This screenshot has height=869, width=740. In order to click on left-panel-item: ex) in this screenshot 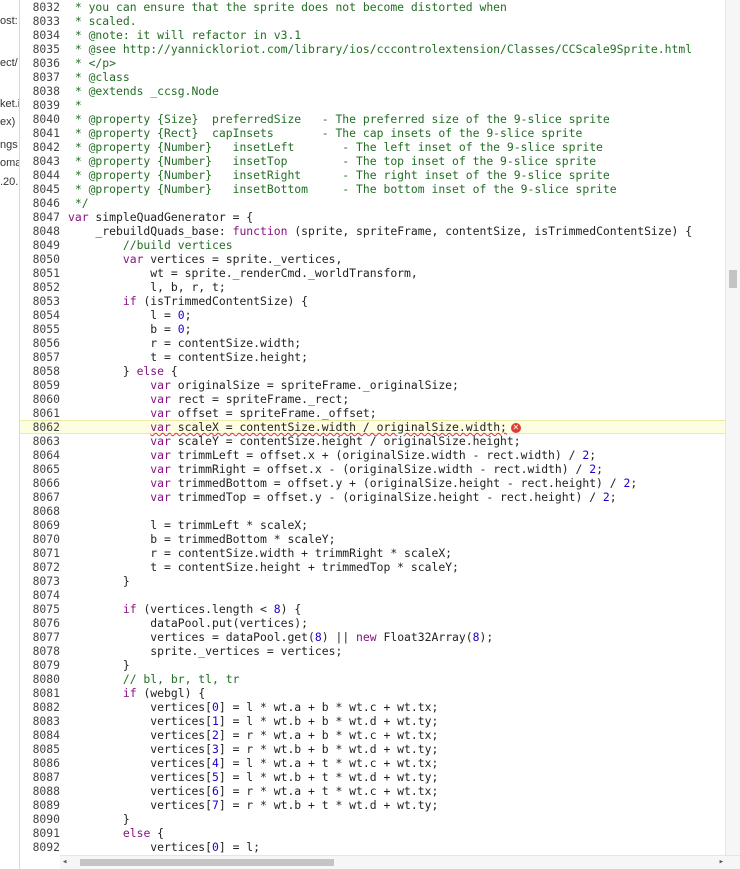, I will do `click(7, 122)`.